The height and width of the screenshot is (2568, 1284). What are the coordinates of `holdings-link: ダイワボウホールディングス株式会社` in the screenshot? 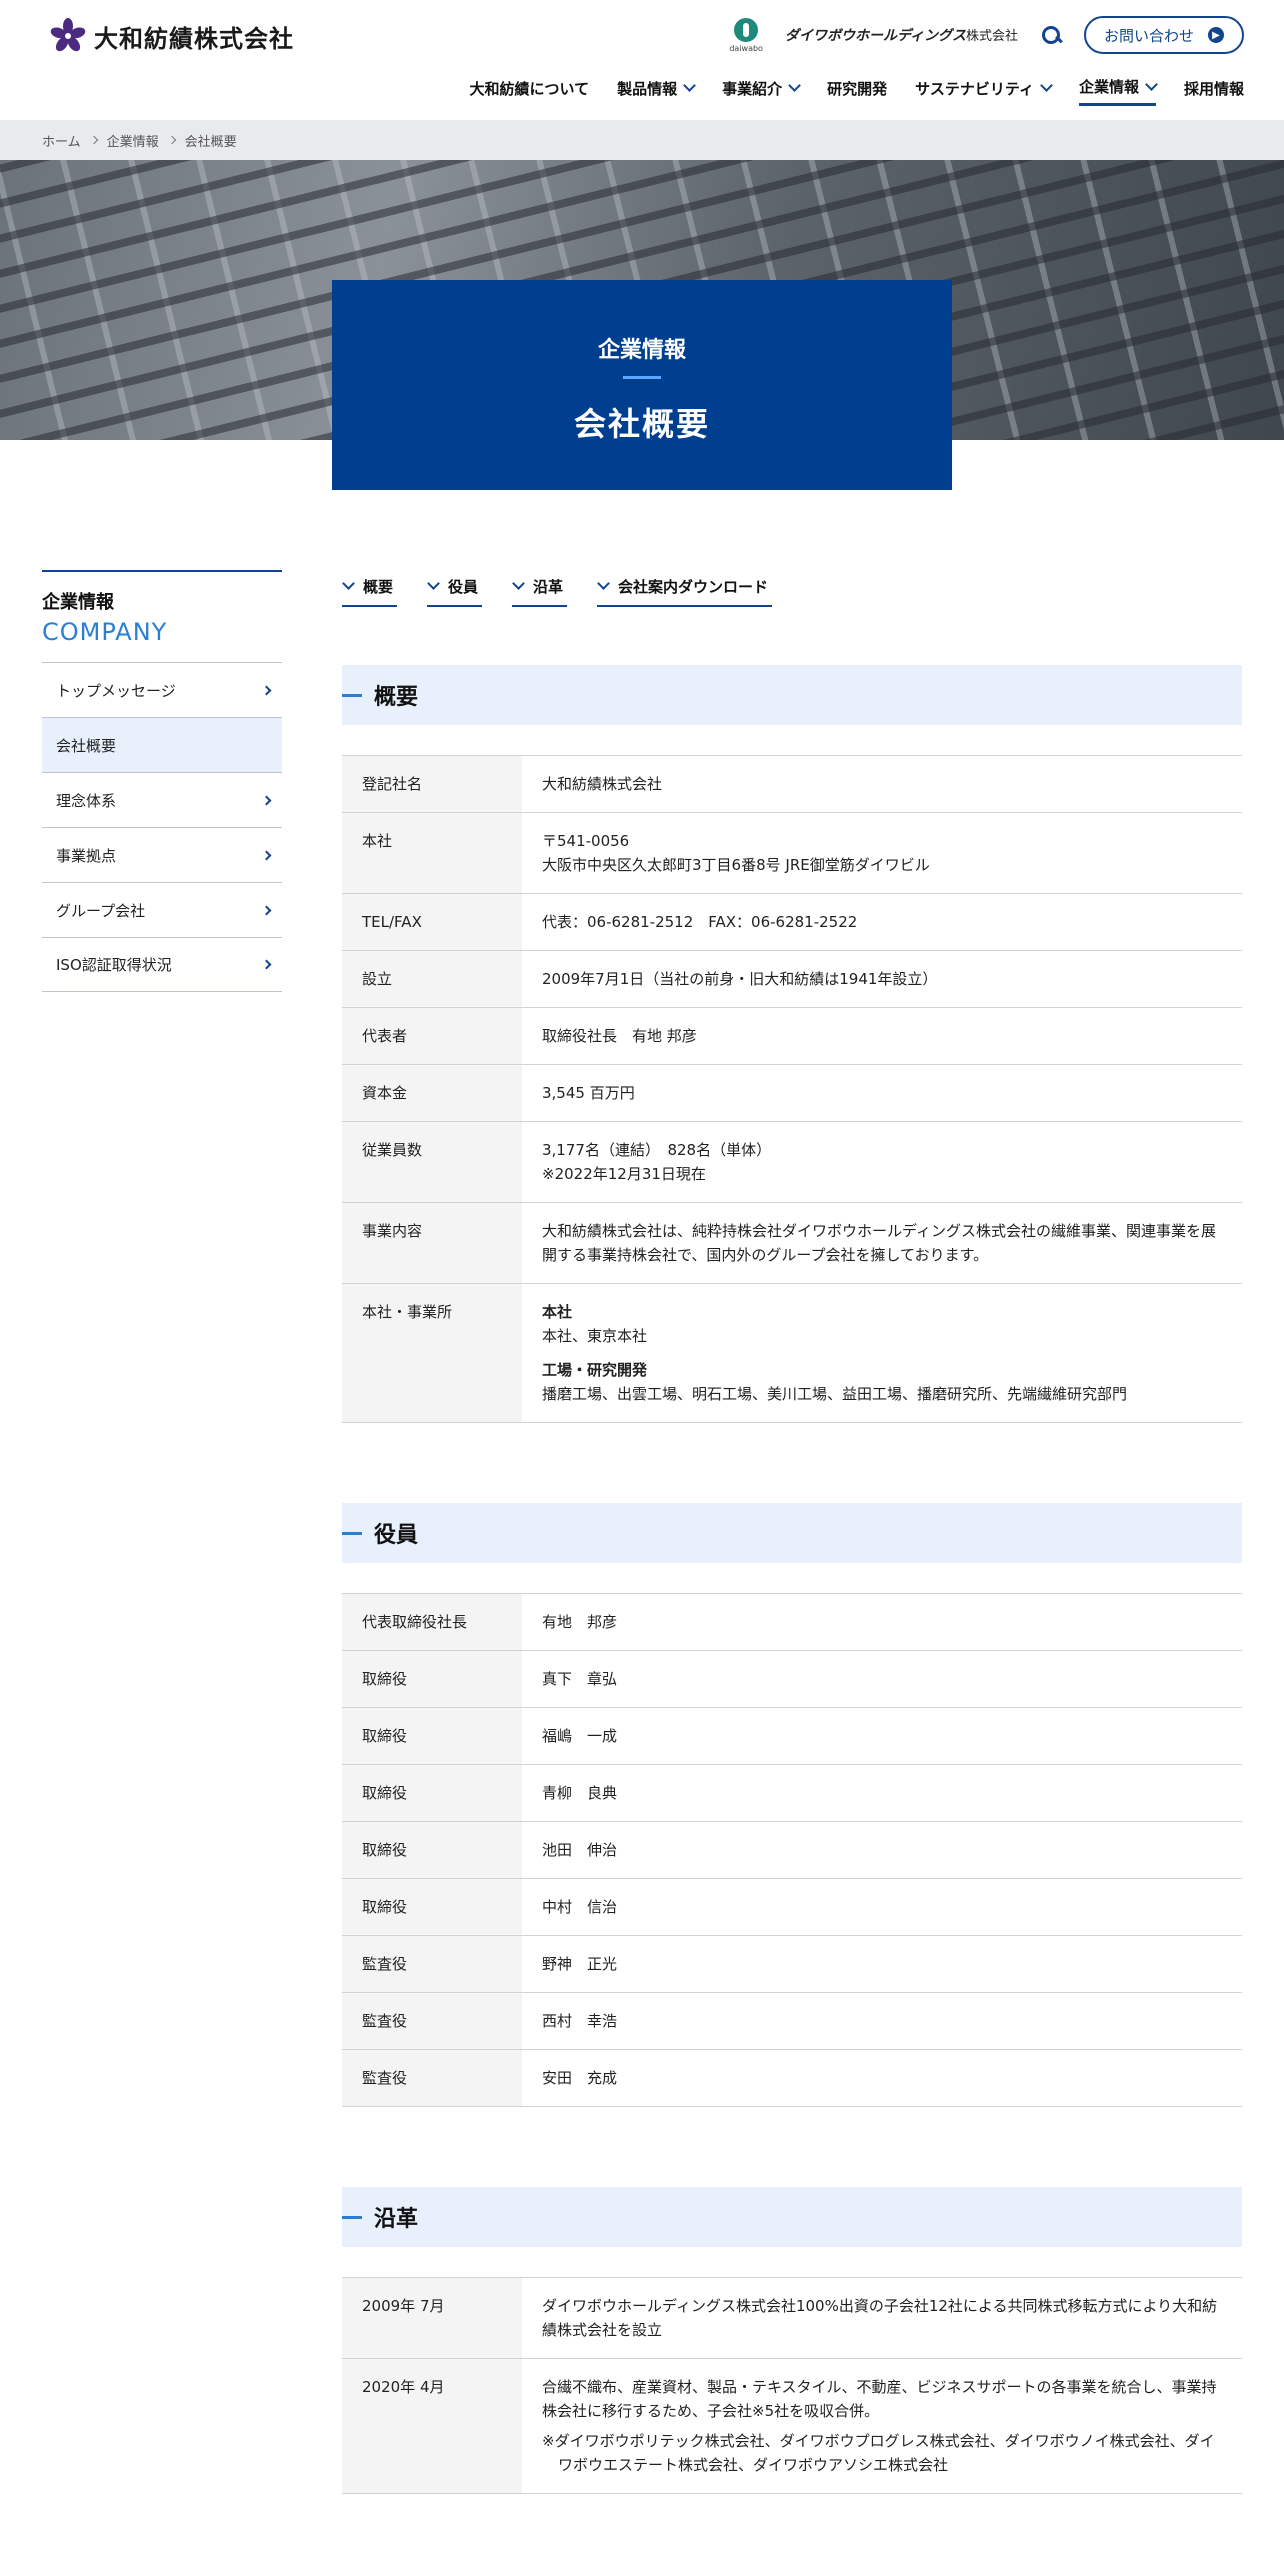 It's located at (901, 35).